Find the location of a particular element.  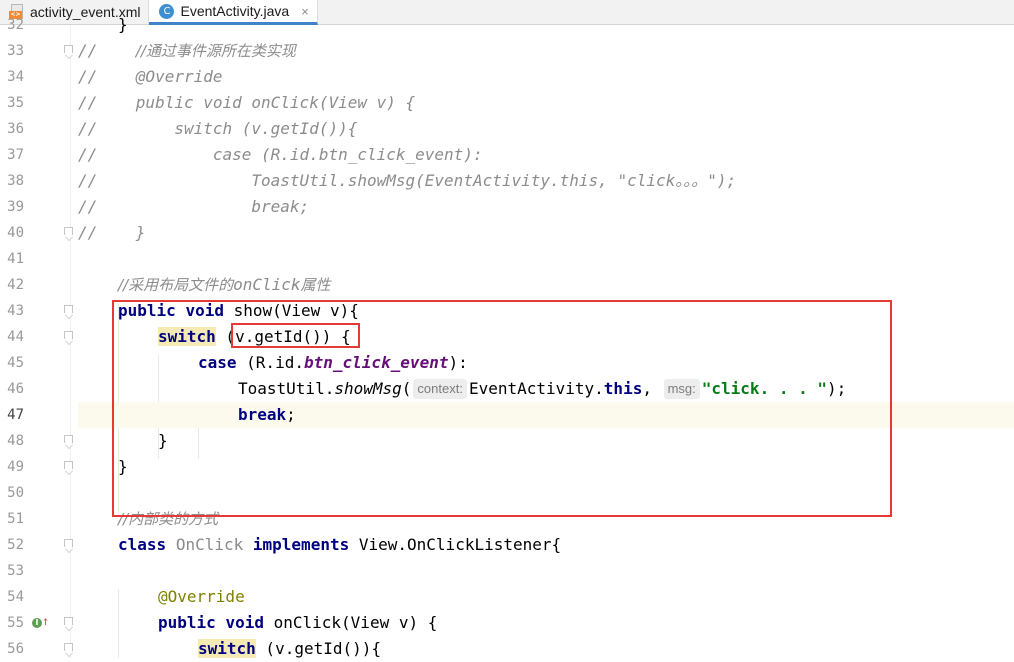

line-number: 33 is located at coordinates (15, 51).